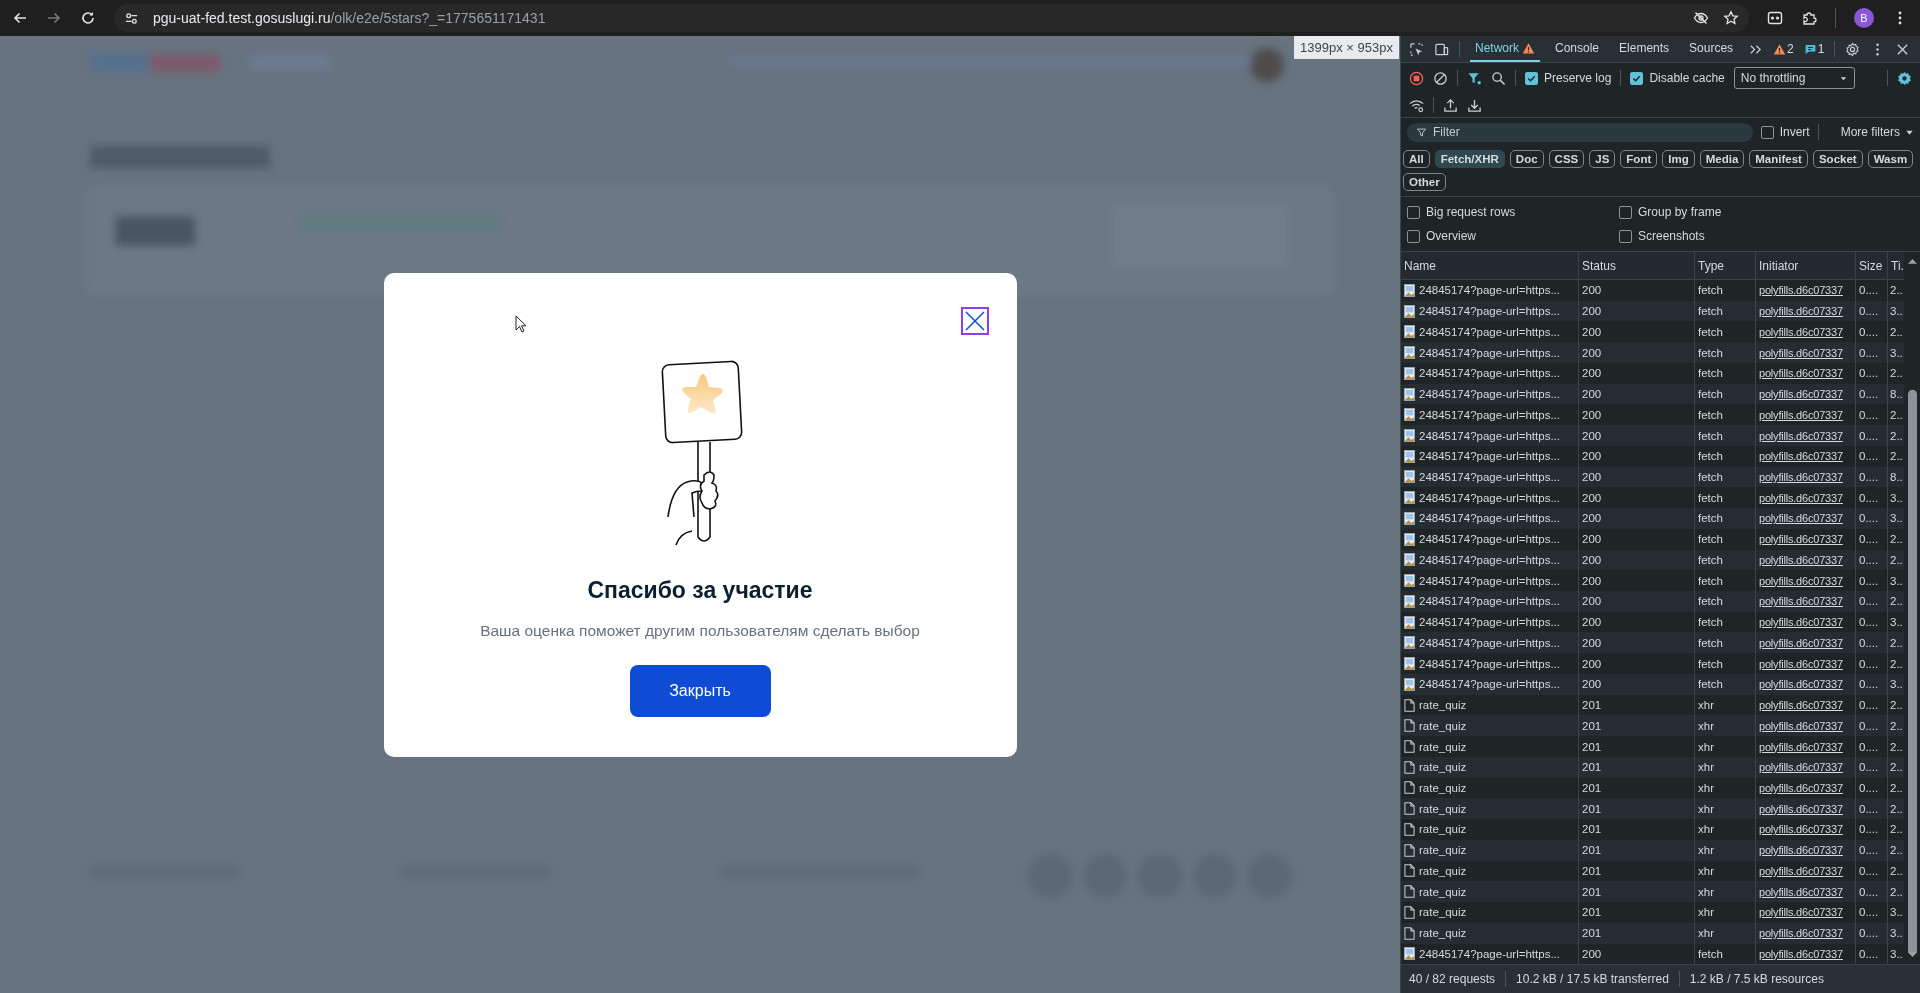 The width and height of the screenshot is (1920, 993). Describe the element at coordinates (931, 18) in the screenshot. I see `address-bar: pgu-uat-fed.test.gosuslugi.ru/olk/e2e/5stars?_=1775651171431` at that location.